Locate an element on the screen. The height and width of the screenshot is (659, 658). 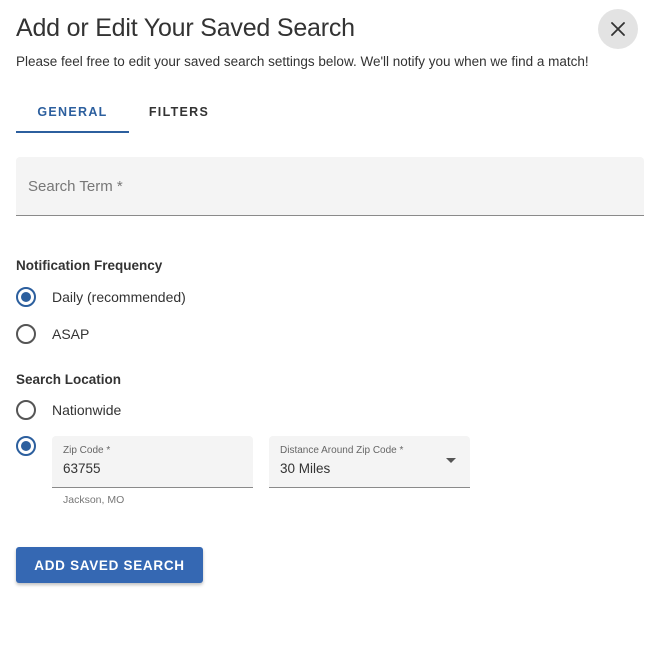
search-term-placeholder: Search Term * is located at coordinates (75, 186).